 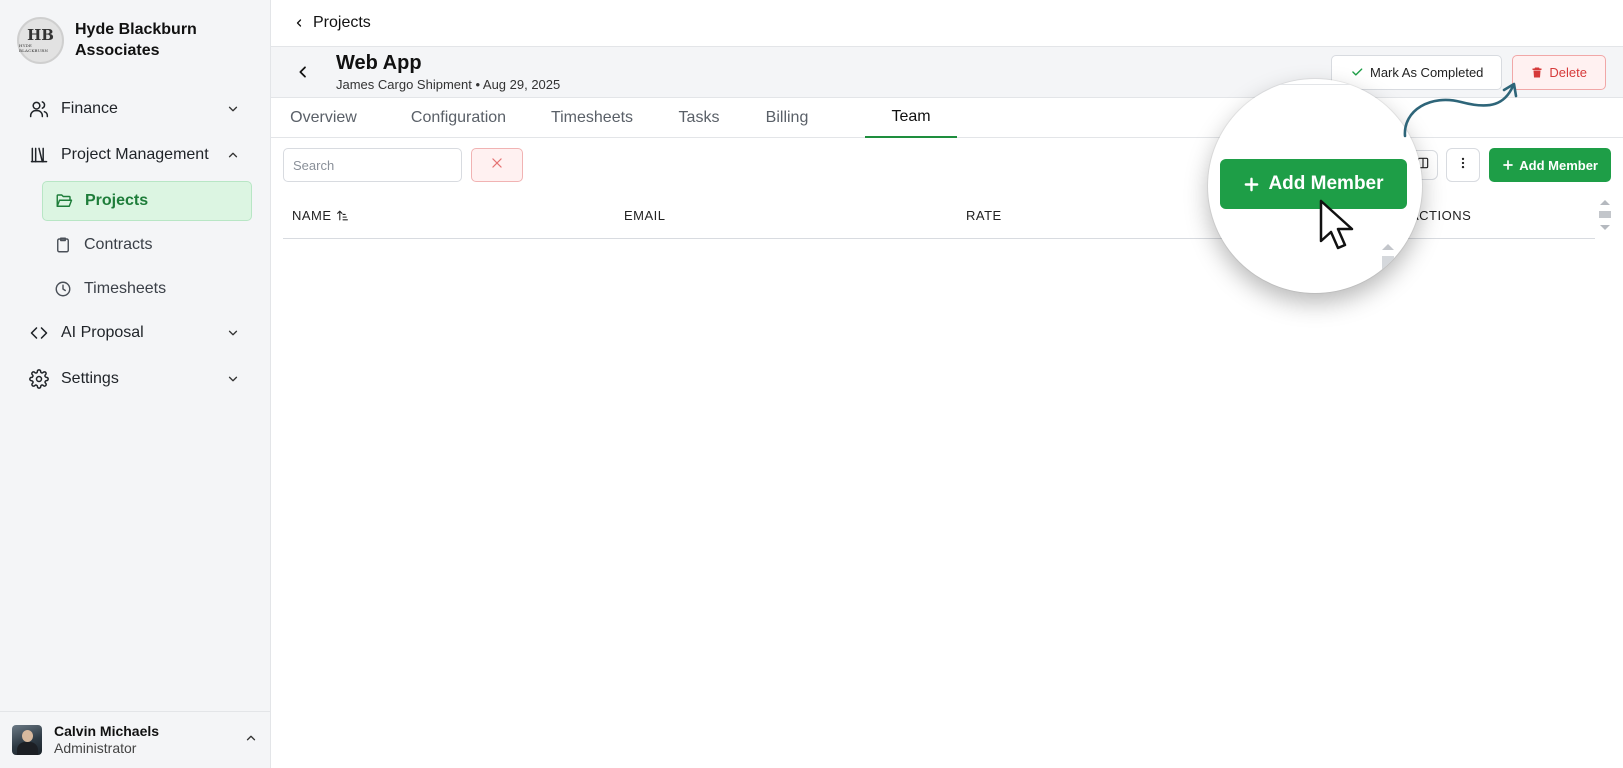 I want to click on code-icon, so click(x=39, y=333).